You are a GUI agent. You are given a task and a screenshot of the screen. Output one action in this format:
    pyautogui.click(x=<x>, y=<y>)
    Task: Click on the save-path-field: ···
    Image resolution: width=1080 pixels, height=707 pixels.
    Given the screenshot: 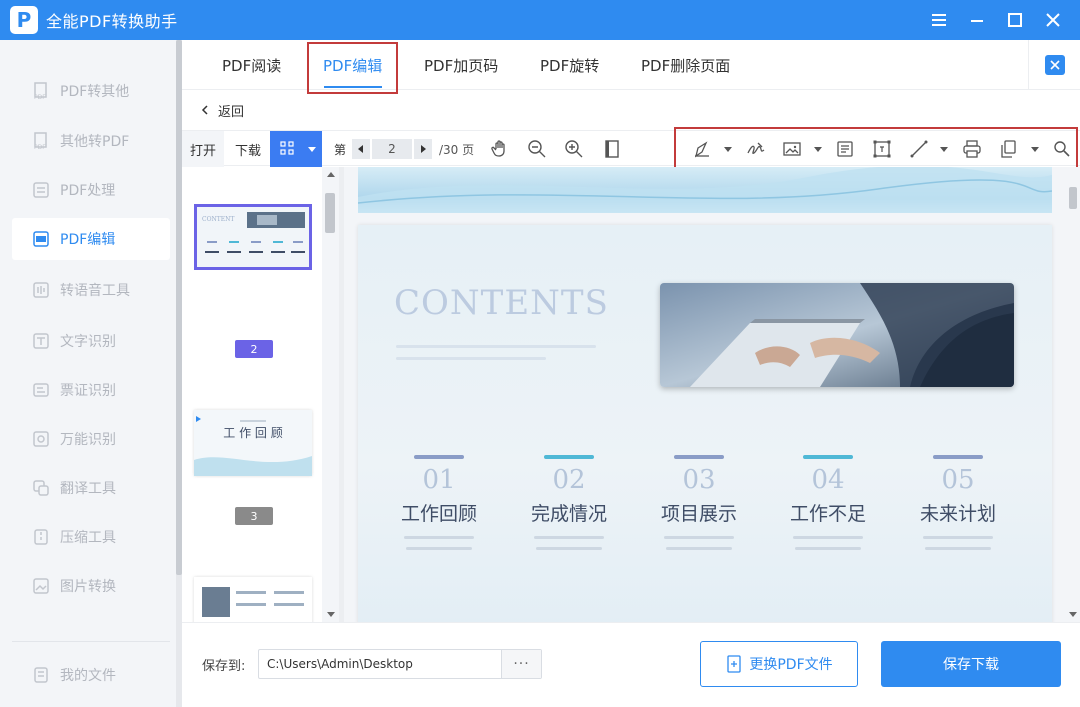 What is the action you would take?
    pyautogui.click(x=400, y=664)
    